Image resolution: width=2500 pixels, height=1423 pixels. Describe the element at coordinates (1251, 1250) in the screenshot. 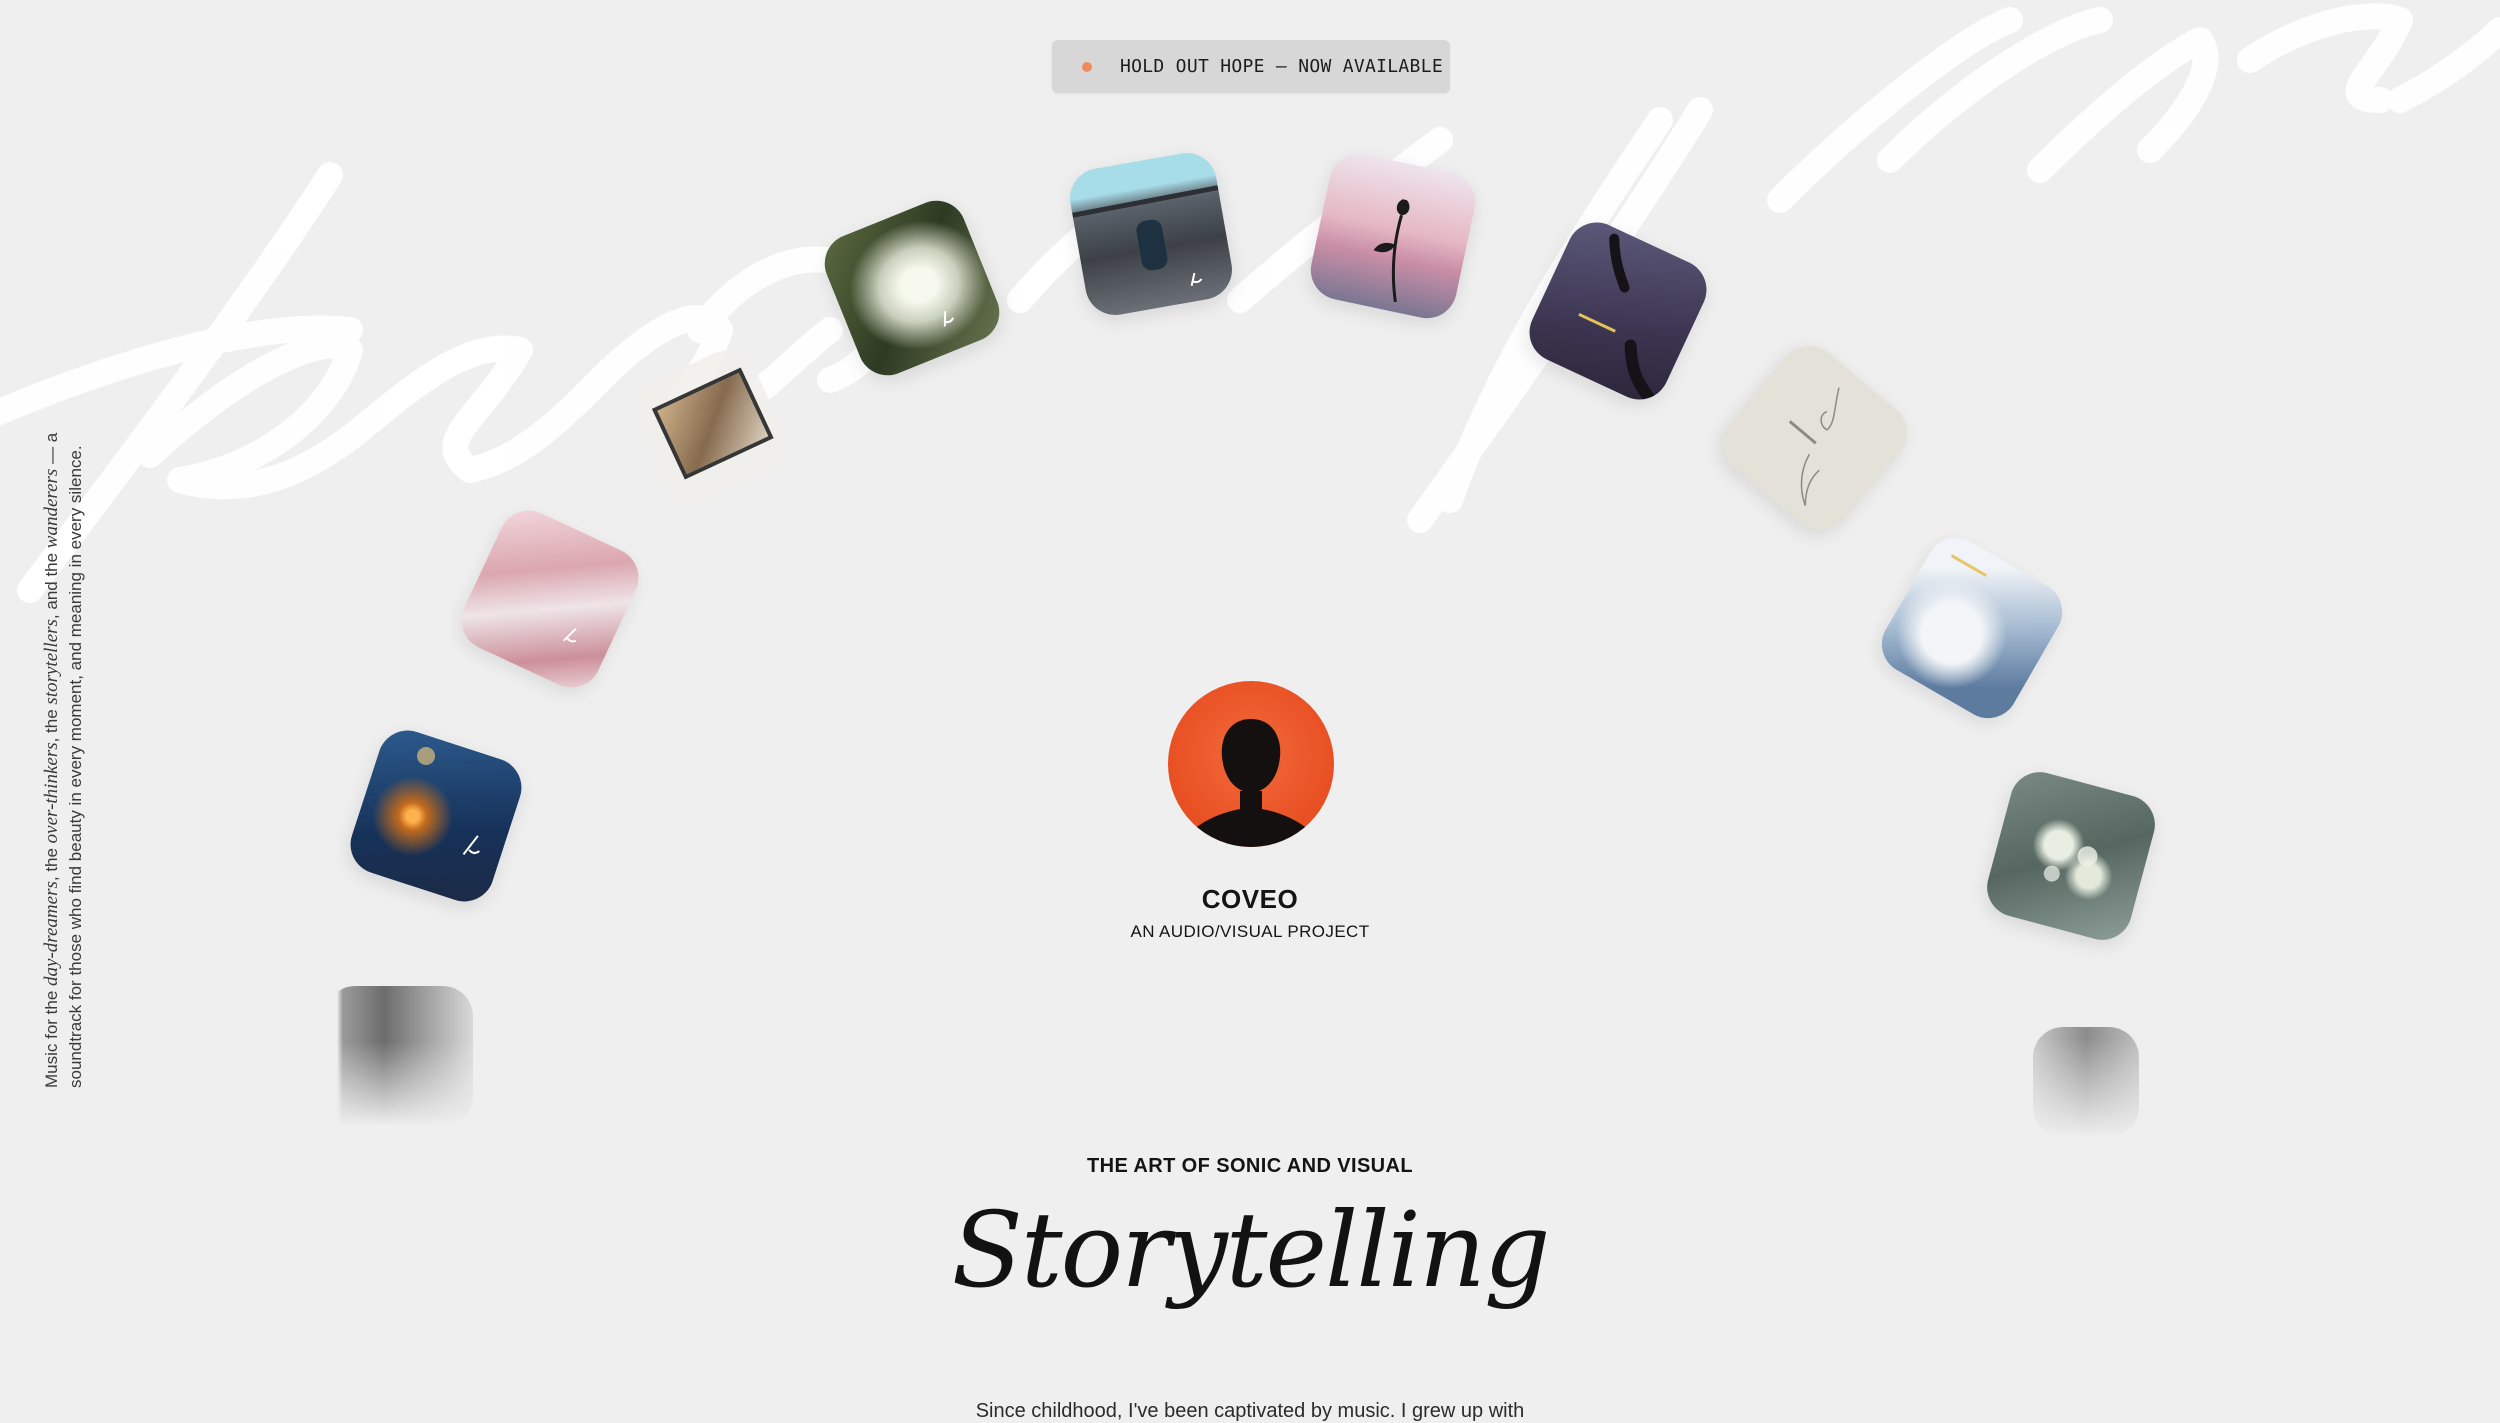

I see `hero-title: Storytelling` at that location.